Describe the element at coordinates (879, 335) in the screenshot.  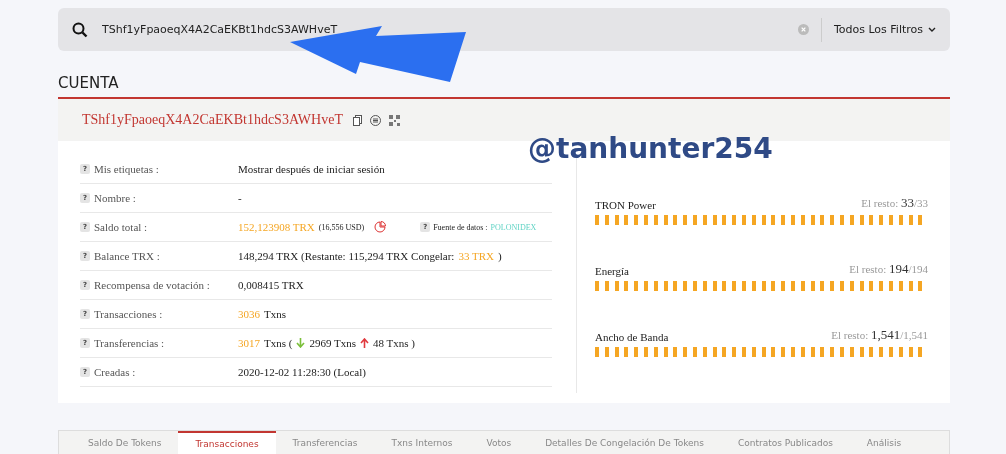
I see `resource-remaining: El resto: 1,541/1,541` at that location.